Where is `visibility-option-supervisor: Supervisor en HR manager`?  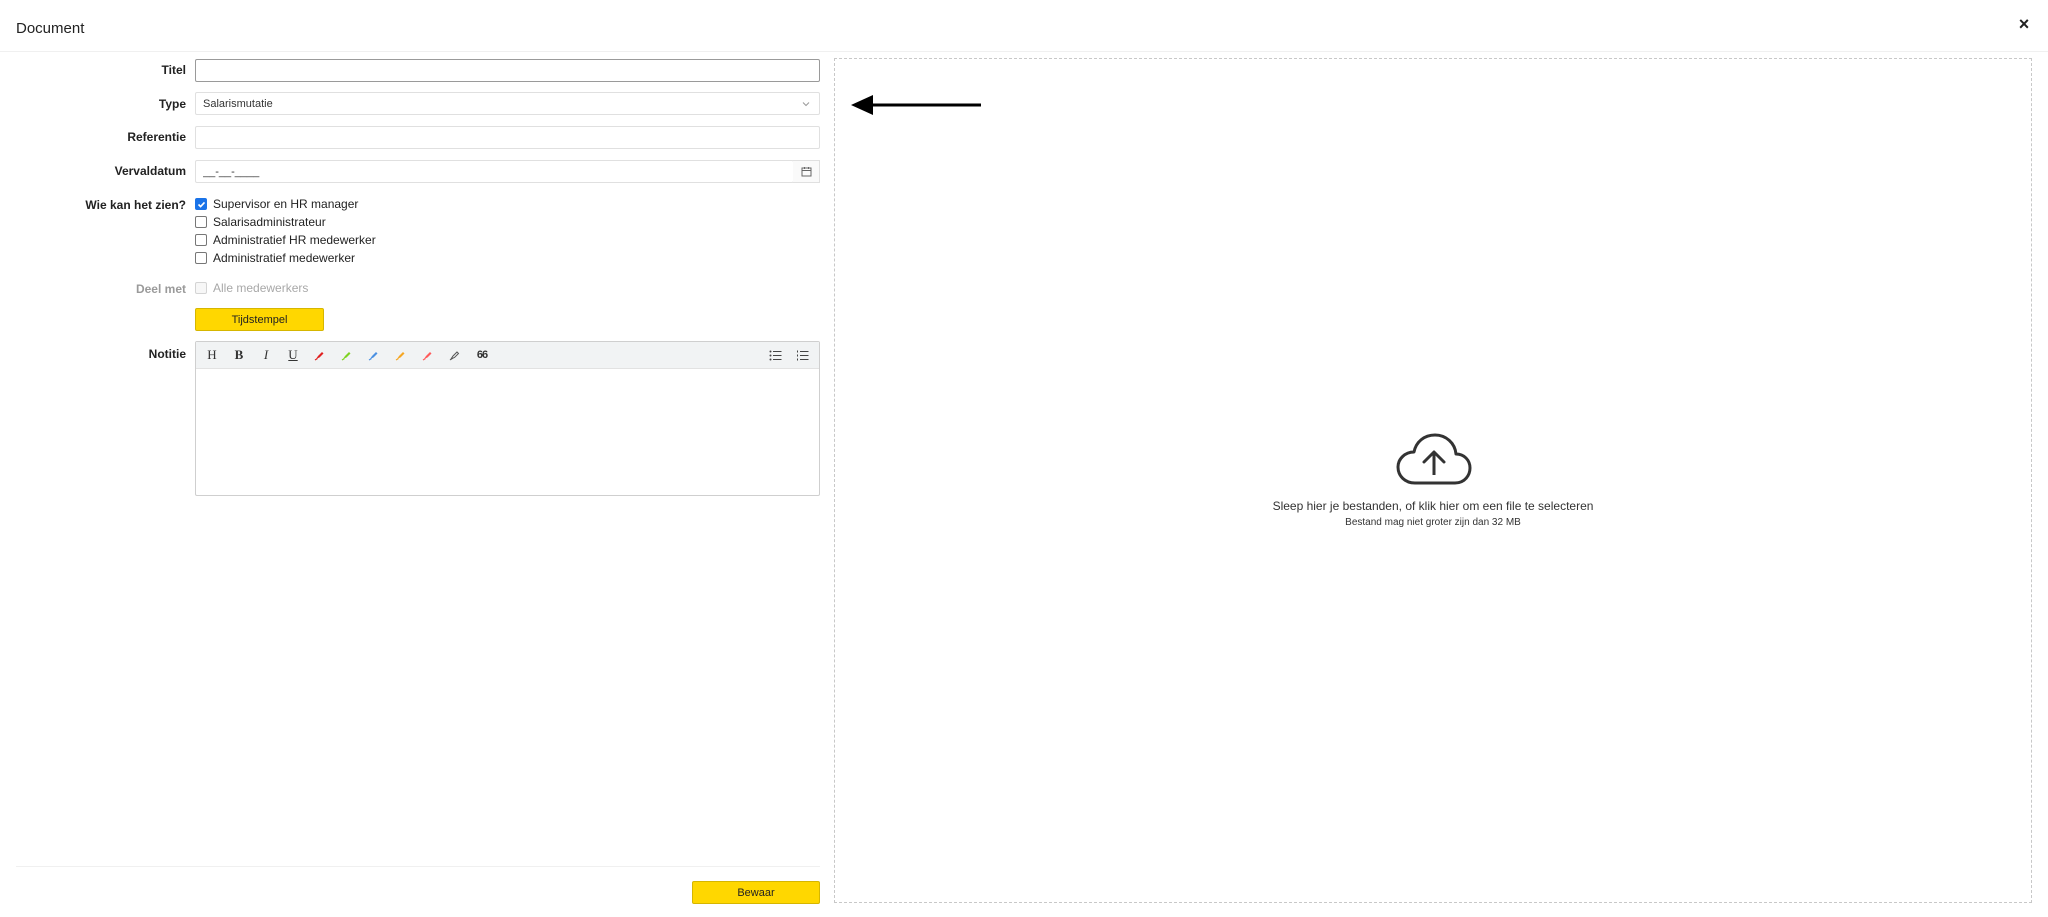 visibility-option-supervisor: Supervisor en HR manager is located at coordinates (276, 204).